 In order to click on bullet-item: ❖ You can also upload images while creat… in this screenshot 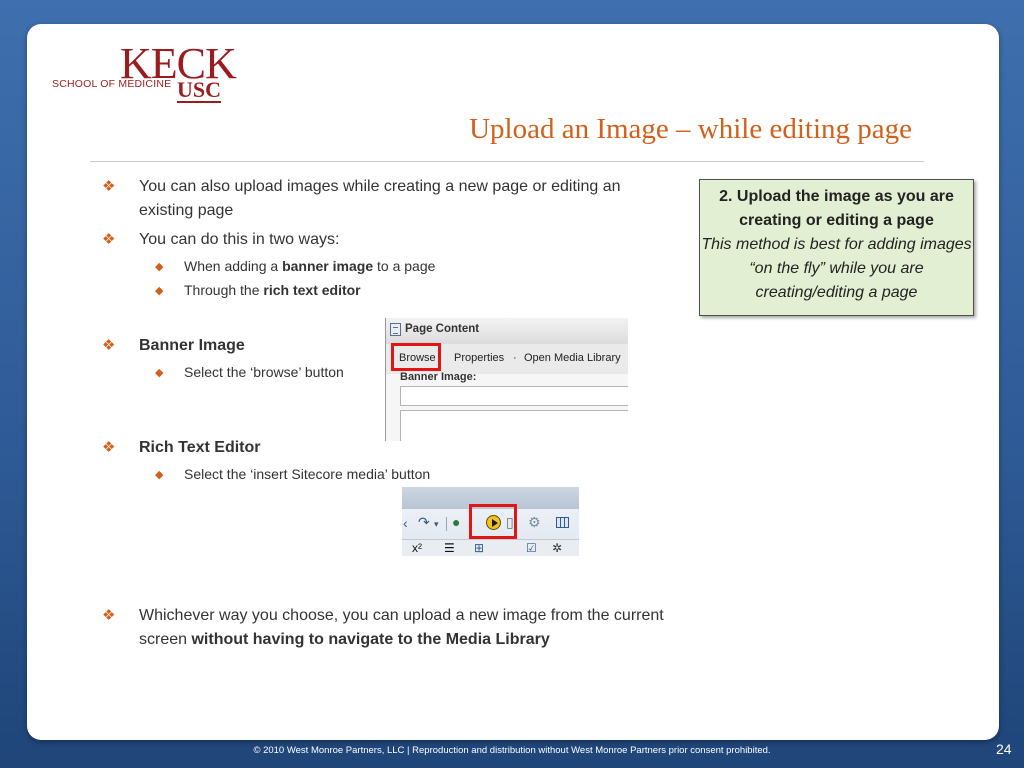, I will do `click(385, 199)`.